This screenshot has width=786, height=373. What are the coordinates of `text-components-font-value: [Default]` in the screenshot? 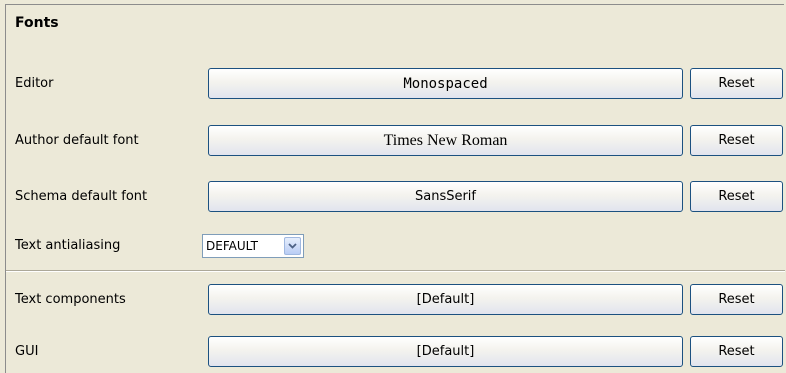 It's located at (445, 299).